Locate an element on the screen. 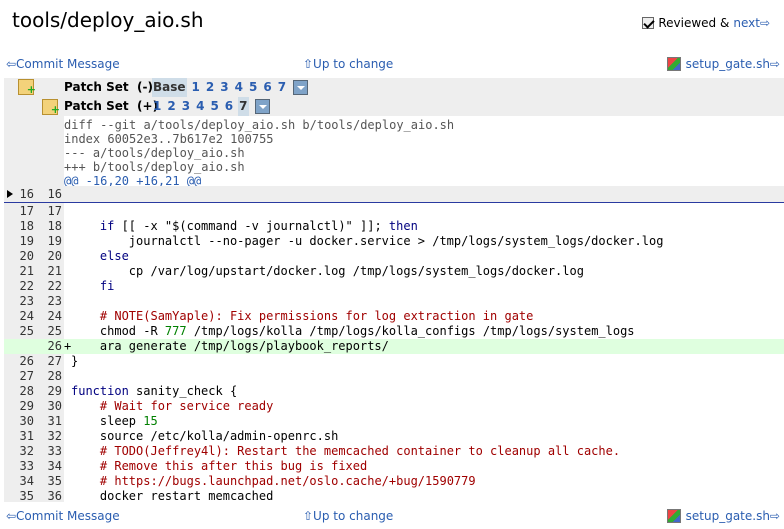 The height and width of the screenshot is (529, 784). patchset-a-list: Base 1 2 3 4 5 6 7 is located at coordinates (230, 87).